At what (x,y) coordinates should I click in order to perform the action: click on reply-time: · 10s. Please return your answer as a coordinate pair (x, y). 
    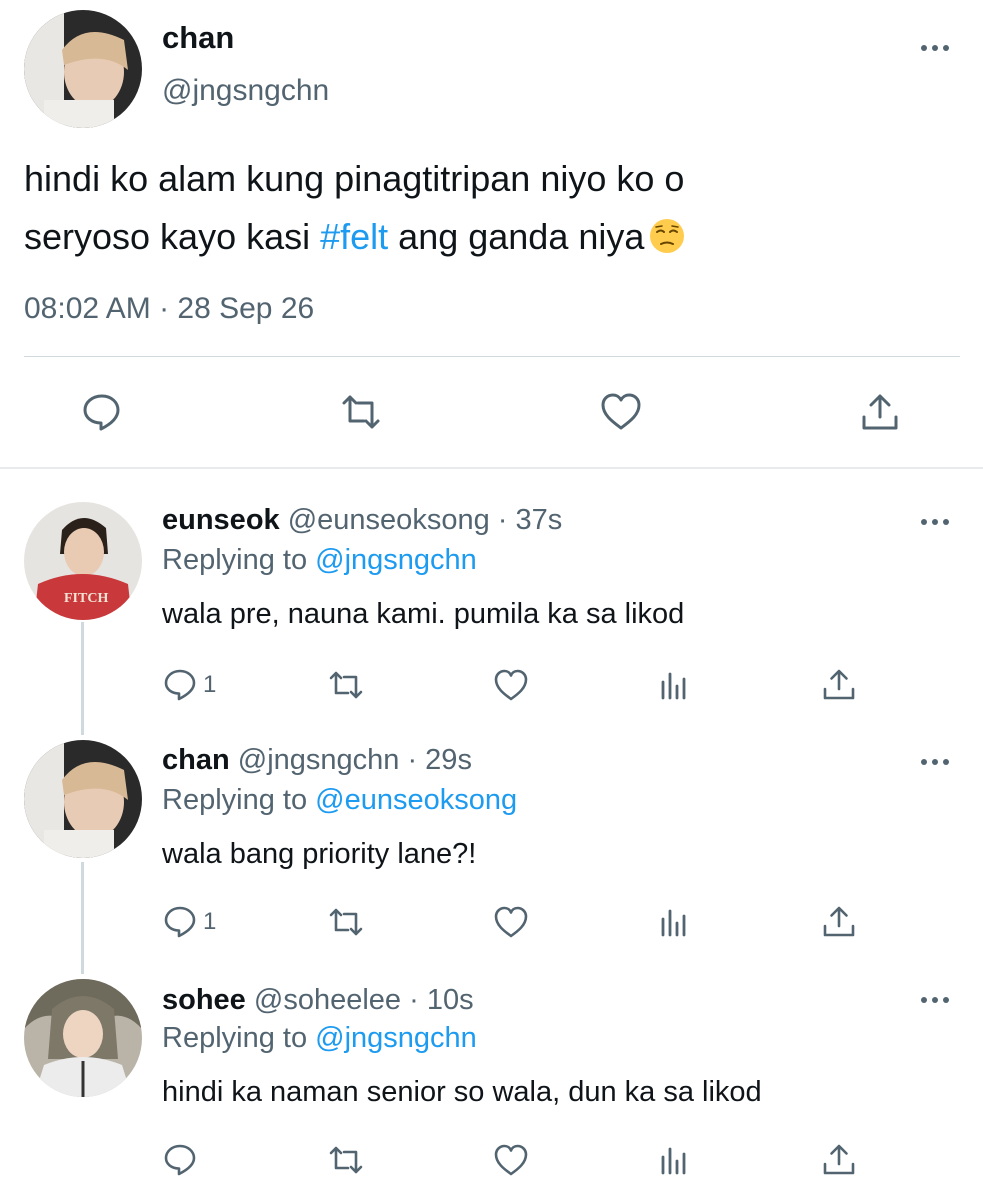
    Looking at the image, I should click on (441, 1000).